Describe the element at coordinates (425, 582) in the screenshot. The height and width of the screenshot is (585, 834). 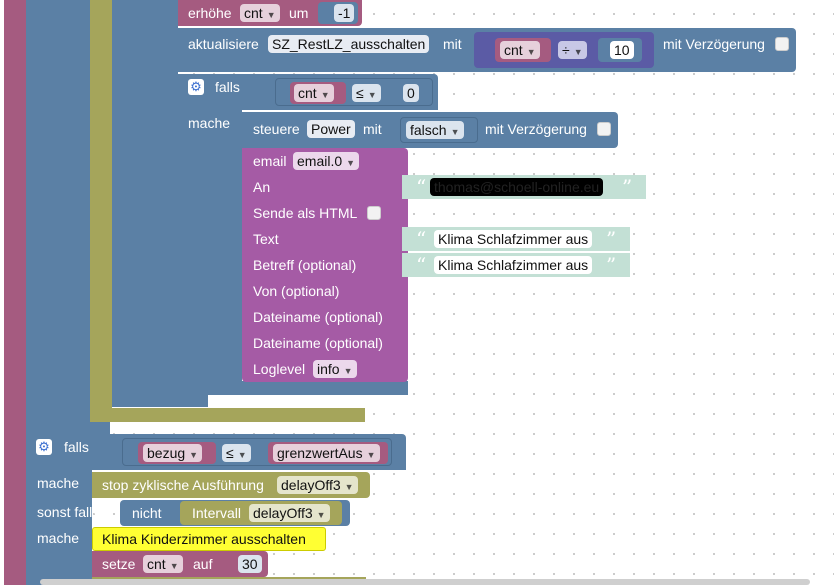
I see `horizontal-scrollbar` at that location.